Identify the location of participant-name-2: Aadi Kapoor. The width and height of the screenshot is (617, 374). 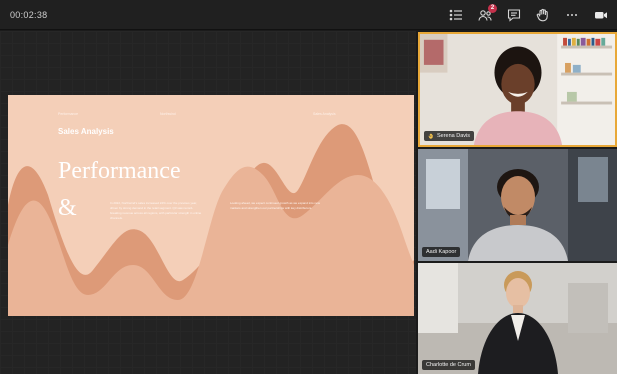
(441, 252).